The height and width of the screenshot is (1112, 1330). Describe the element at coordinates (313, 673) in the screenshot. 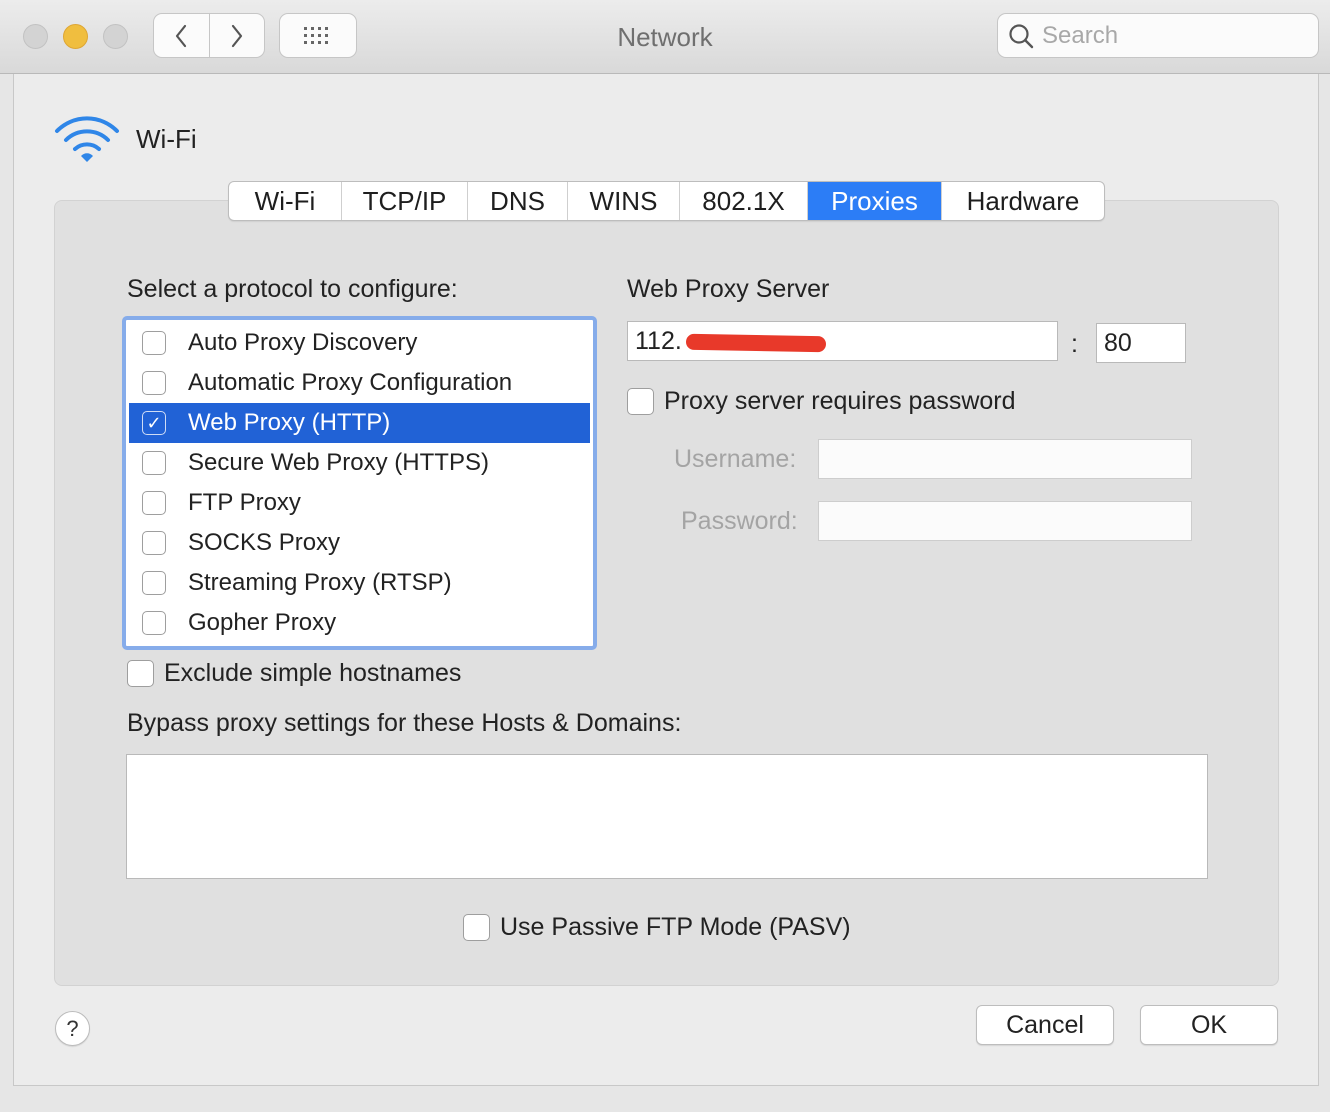

I see `exclude-simple-label: Exclude simple hostnames` at that location.